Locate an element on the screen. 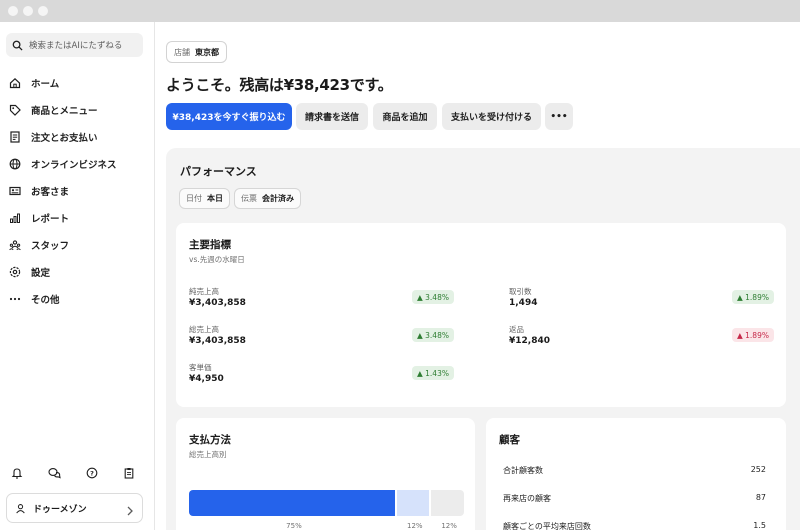 The width and height of the screenshot is (800, 530). search-placeholder: 検索またはAIにたずねる is located at coordinates (76, 46).